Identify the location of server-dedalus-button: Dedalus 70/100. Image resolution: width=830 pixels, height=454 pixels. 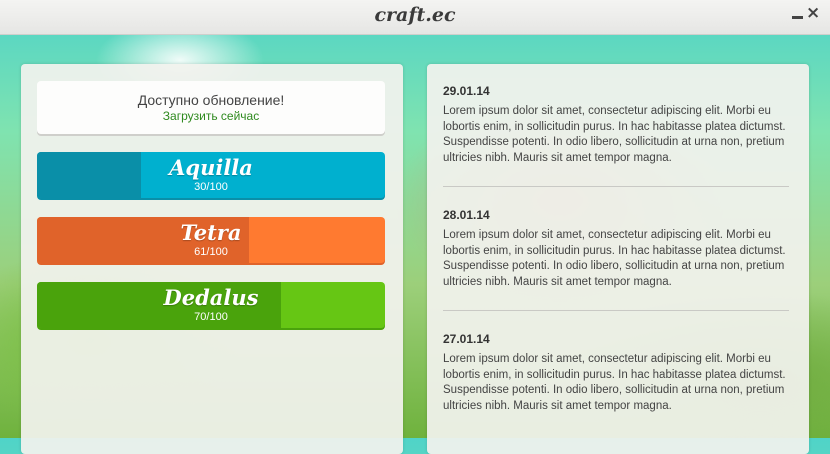
(211, 305).